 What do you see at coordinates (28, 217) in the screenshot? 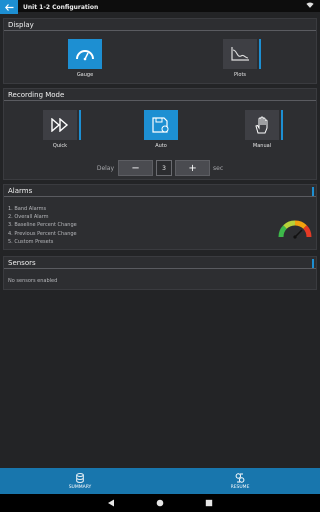
I see `alarm-item: 2. Overall Alarm` at bounding box center [28, 217].